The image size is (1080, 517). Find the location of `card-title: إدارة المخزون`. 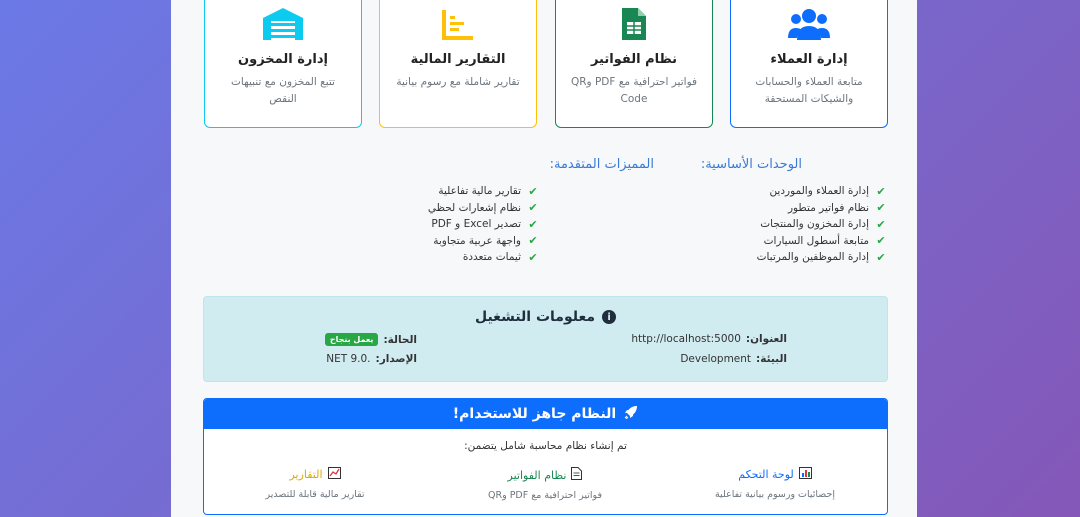

card-title: إدارة المخزون is located at coordinates (283, 59).